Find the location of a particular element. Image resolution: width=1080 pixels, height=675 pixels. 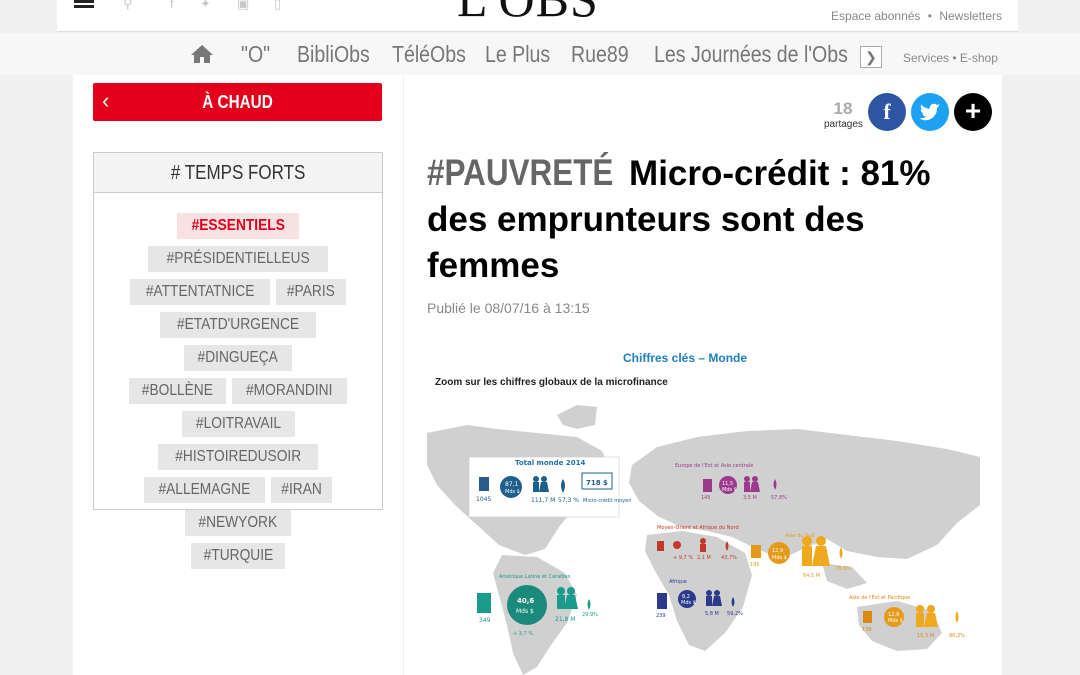

a-chaud-button: ‹ À CHAUD is located at coordinates (237, 102).